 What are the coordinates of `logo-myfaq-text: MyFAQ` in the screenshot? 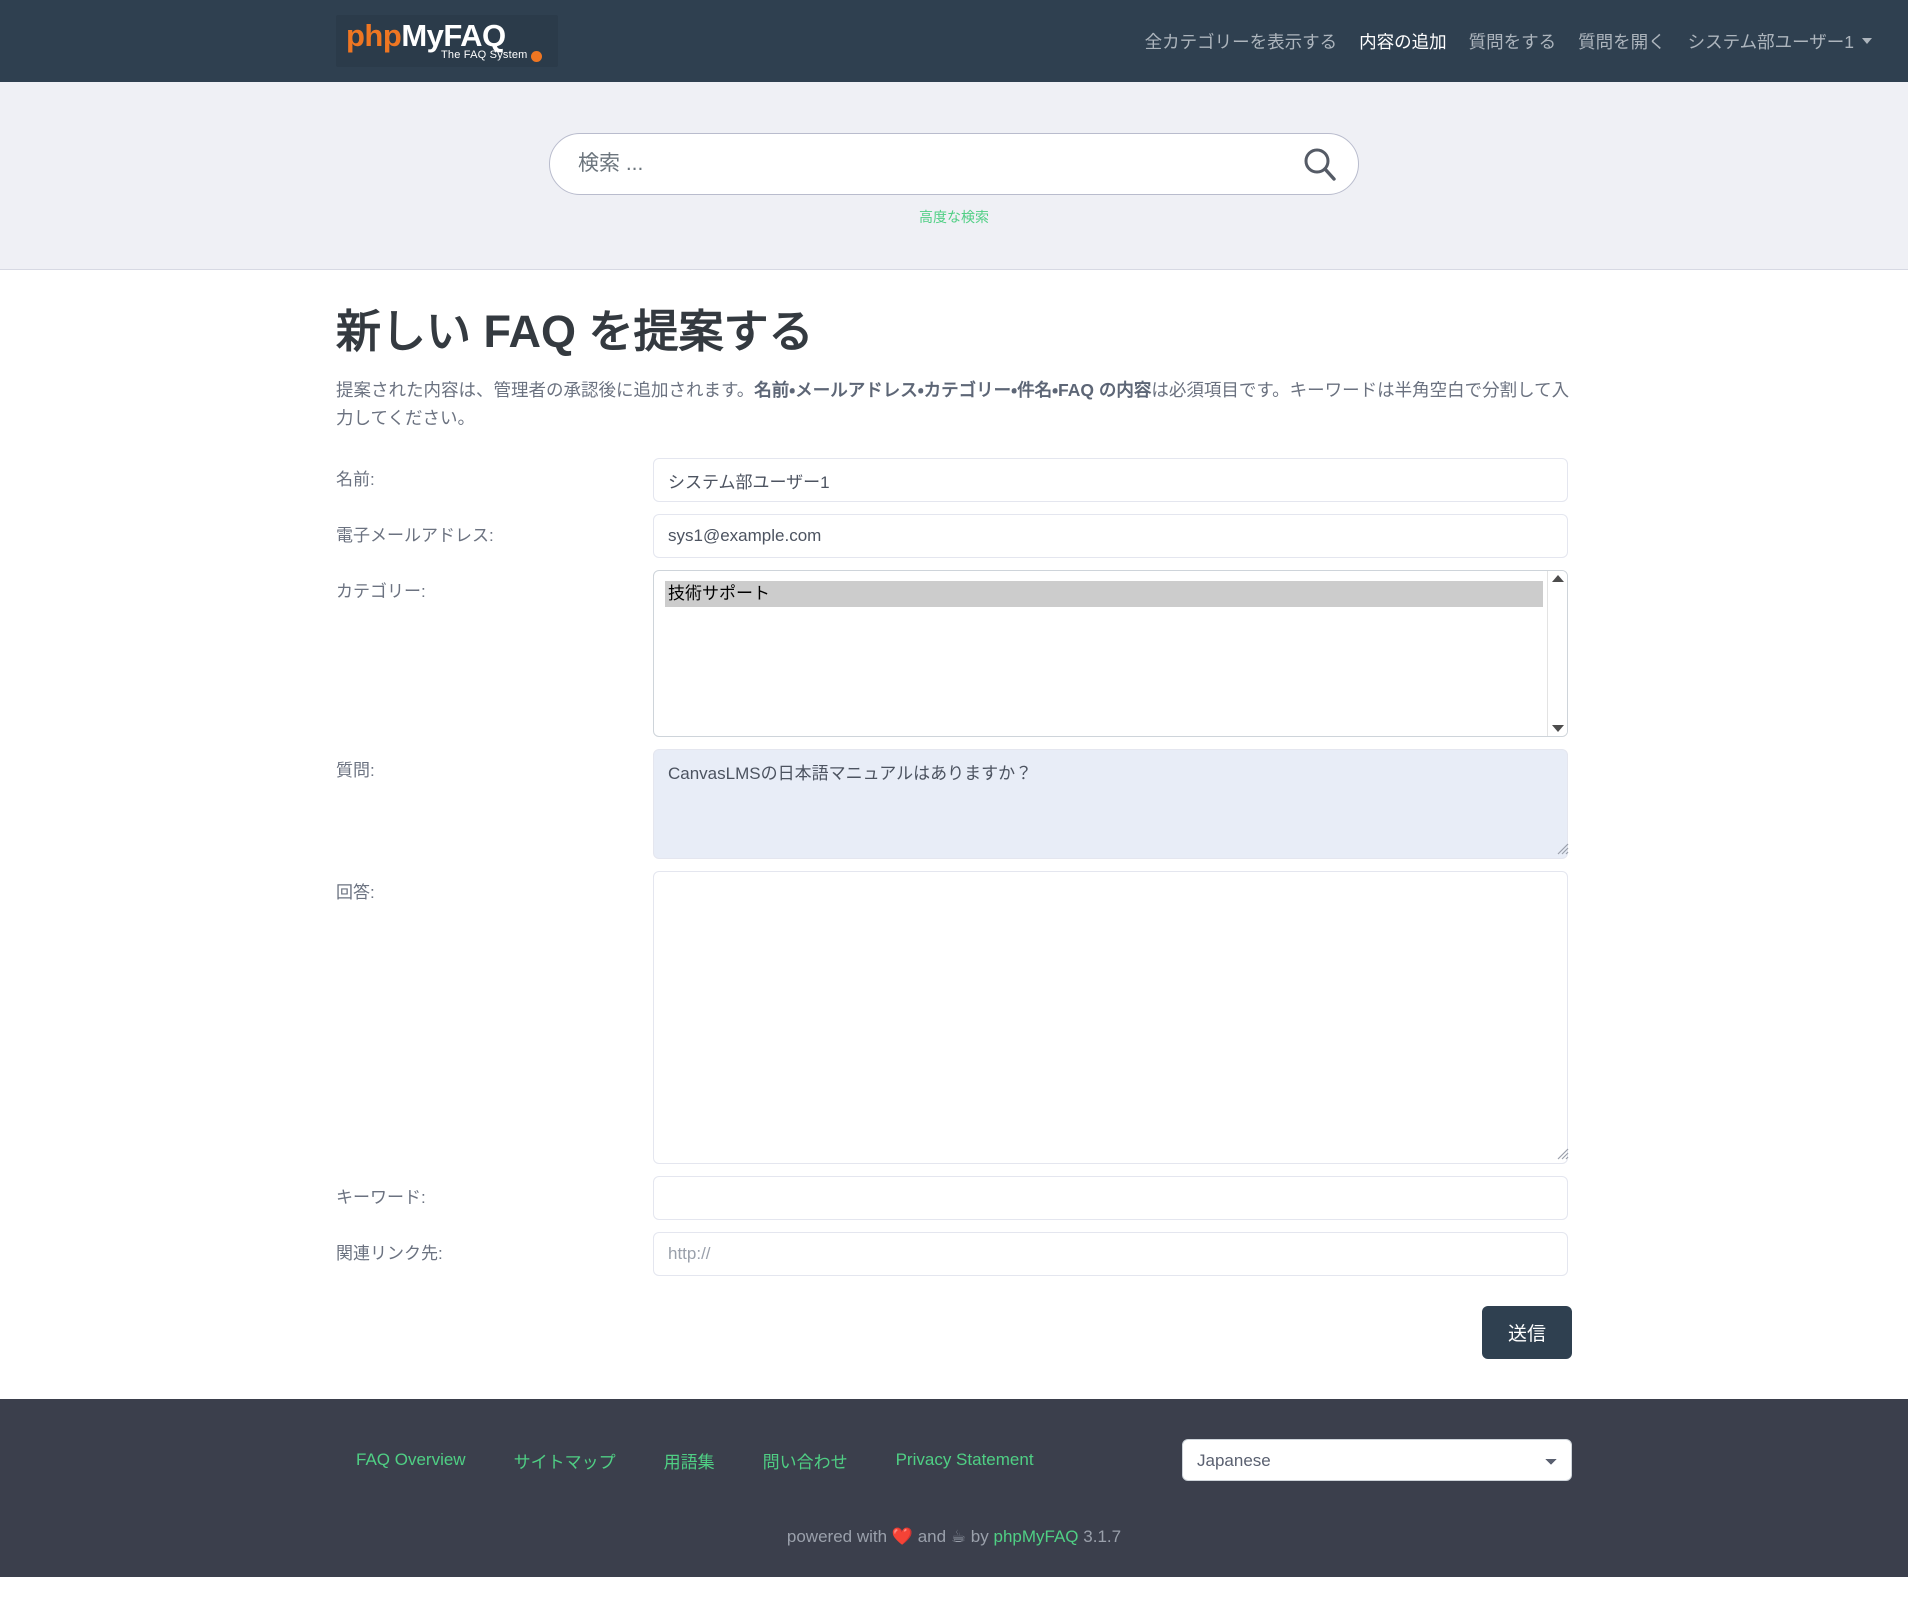 It's located at (453, 35).